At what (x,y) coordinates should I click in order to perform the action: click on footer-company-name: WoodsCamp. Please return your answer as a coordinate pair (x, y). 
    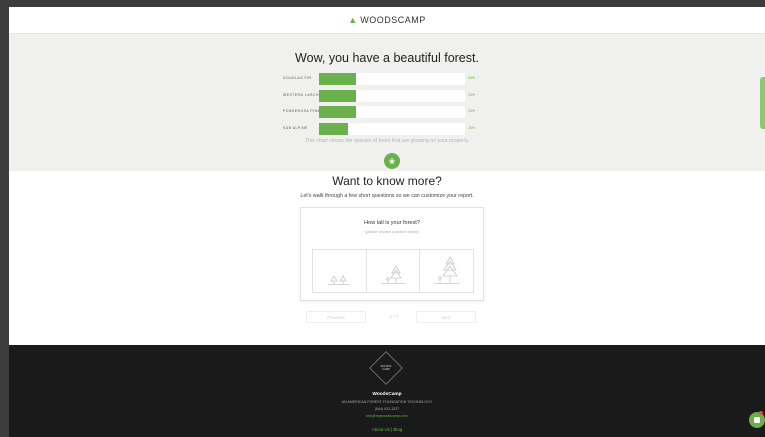
    Looking at the image, I should click on (387, 394).